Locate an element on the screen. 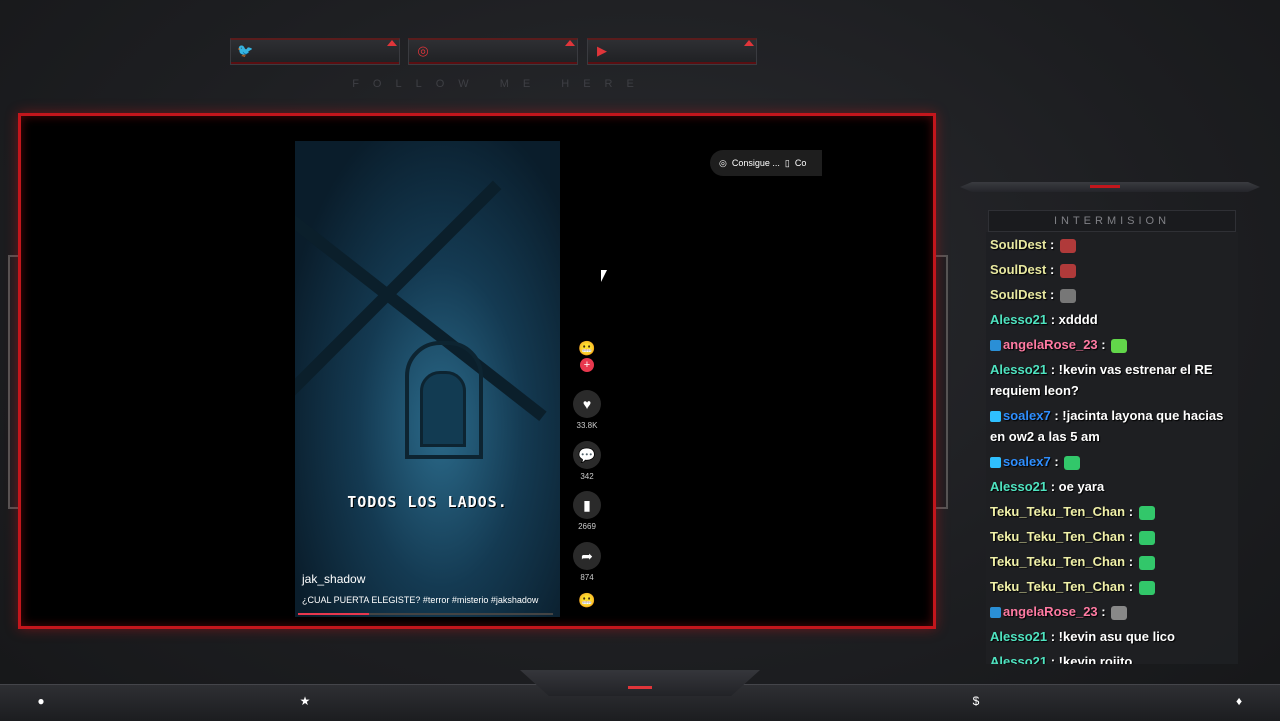 The height and width of the screenshot is (721, 1280). youtube-icon: ▶ is located at coordinates (602, 50).